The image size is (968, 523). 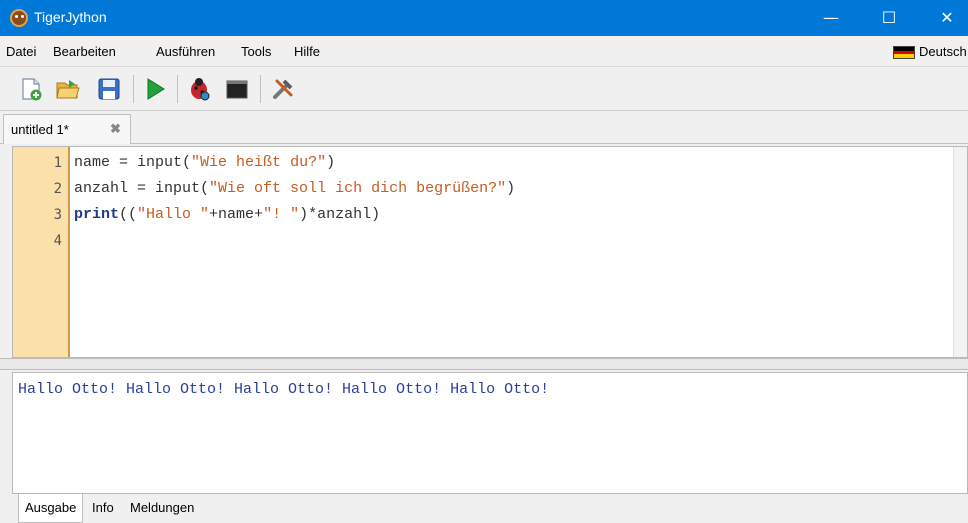 What do you see at coordinates (97, 214) in the screenshot?
I see `keyword-token: print` at bounding box center [97, 214].